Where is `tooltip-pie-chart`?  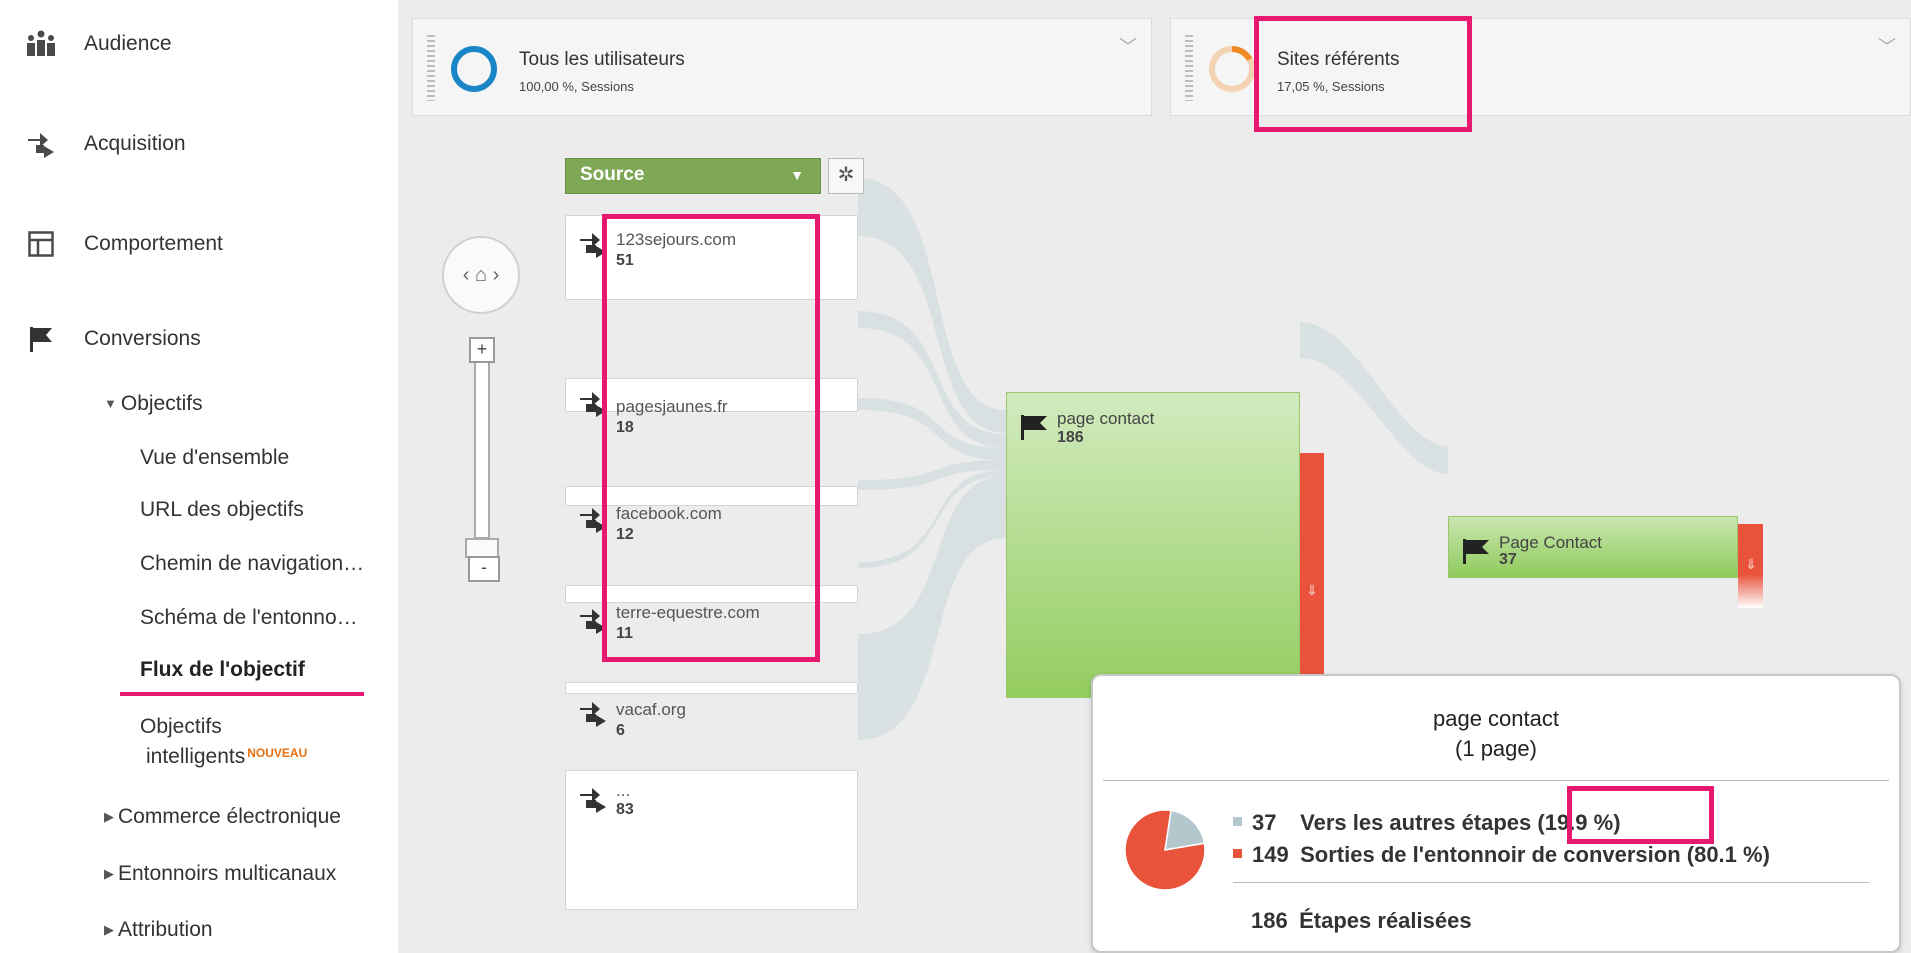 tooltip-pie-chart is located at coordinates (1165, 850).